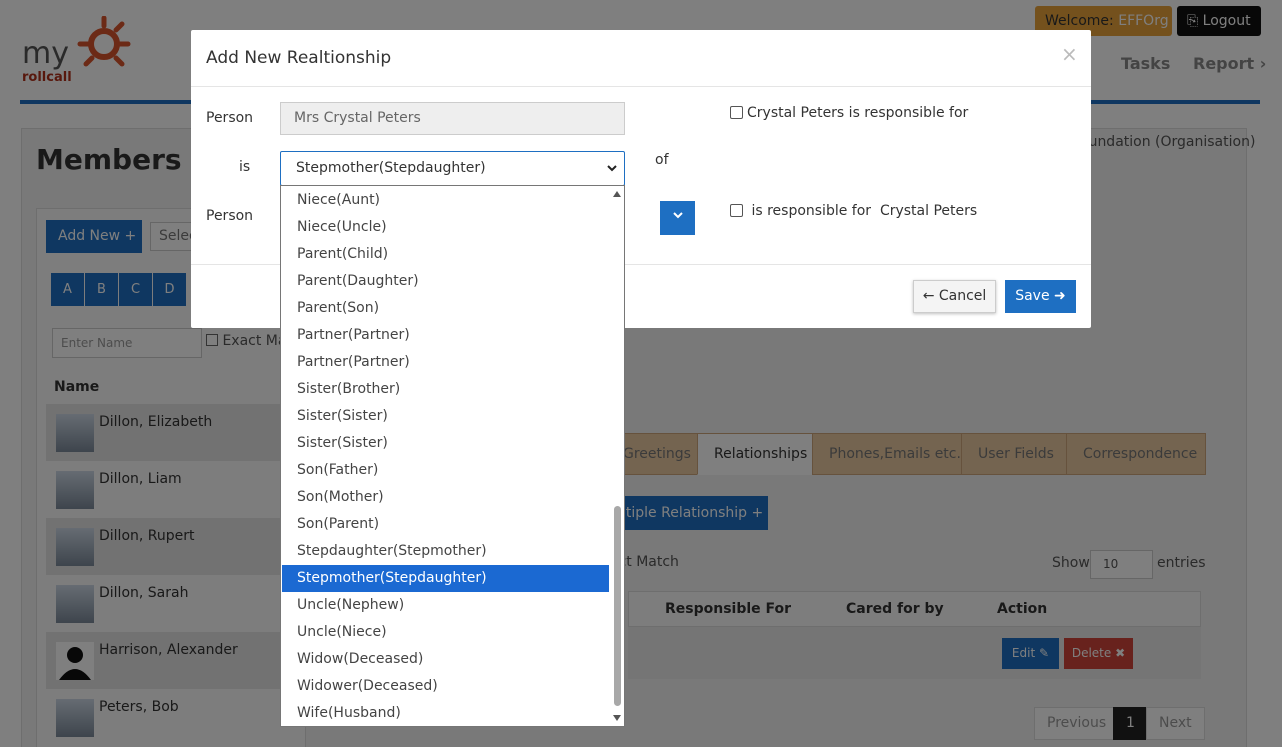 The height and width of the screenshot is (747, 1282). I want to click on dropdown-option: Widower(Deceased), so click(445, 686).